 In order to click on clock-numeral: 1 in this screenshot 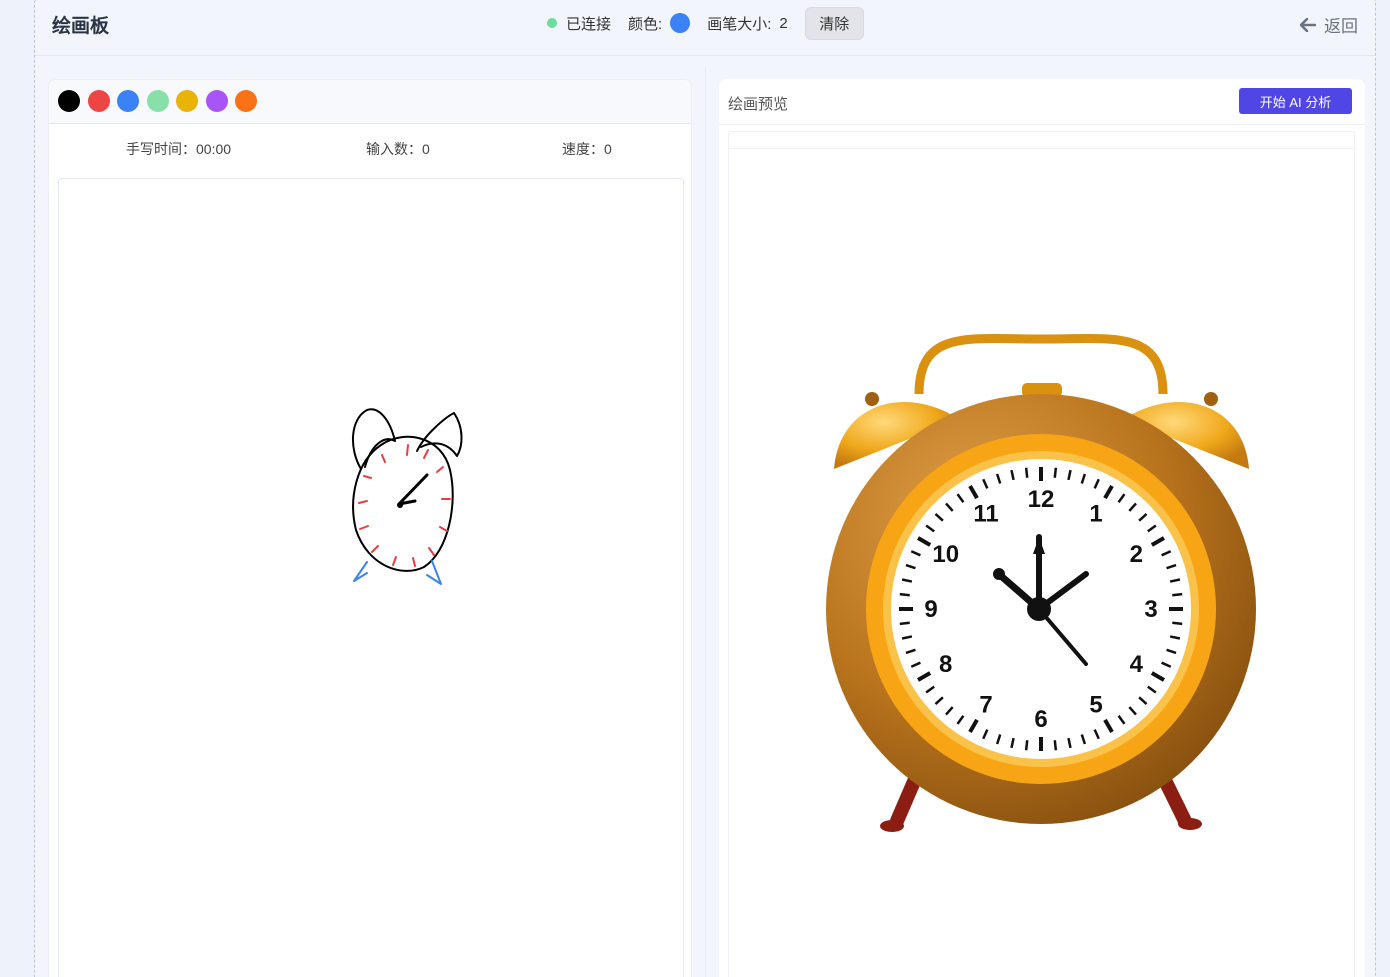, I will do `click(1095, 514)`.